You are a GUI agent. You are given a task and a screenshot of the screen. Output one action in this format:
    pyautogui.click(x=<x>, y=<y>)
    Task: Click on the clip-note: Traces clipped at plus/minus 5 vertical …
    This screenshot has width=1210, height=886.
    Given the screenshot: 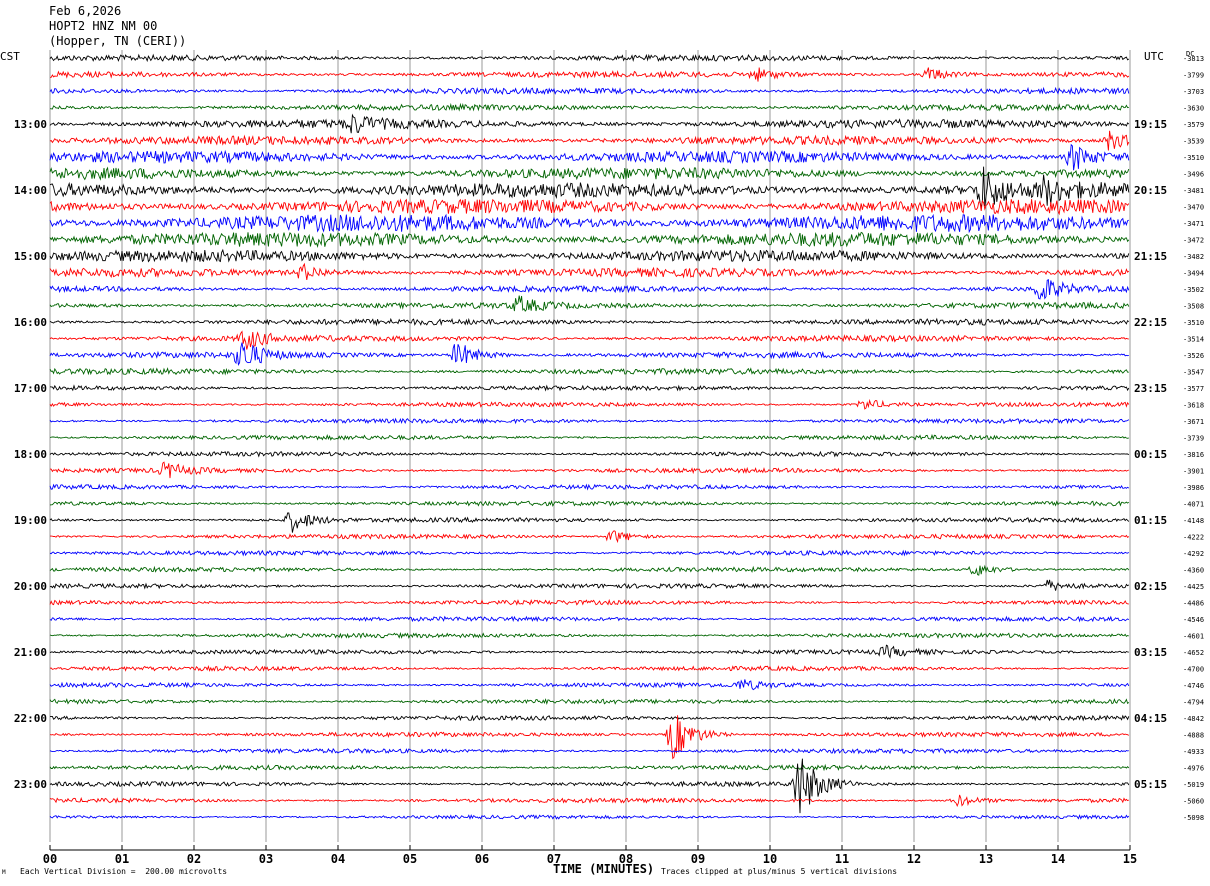 What is the action you would take?
    pyautogui.click(x=779, y=871)
    